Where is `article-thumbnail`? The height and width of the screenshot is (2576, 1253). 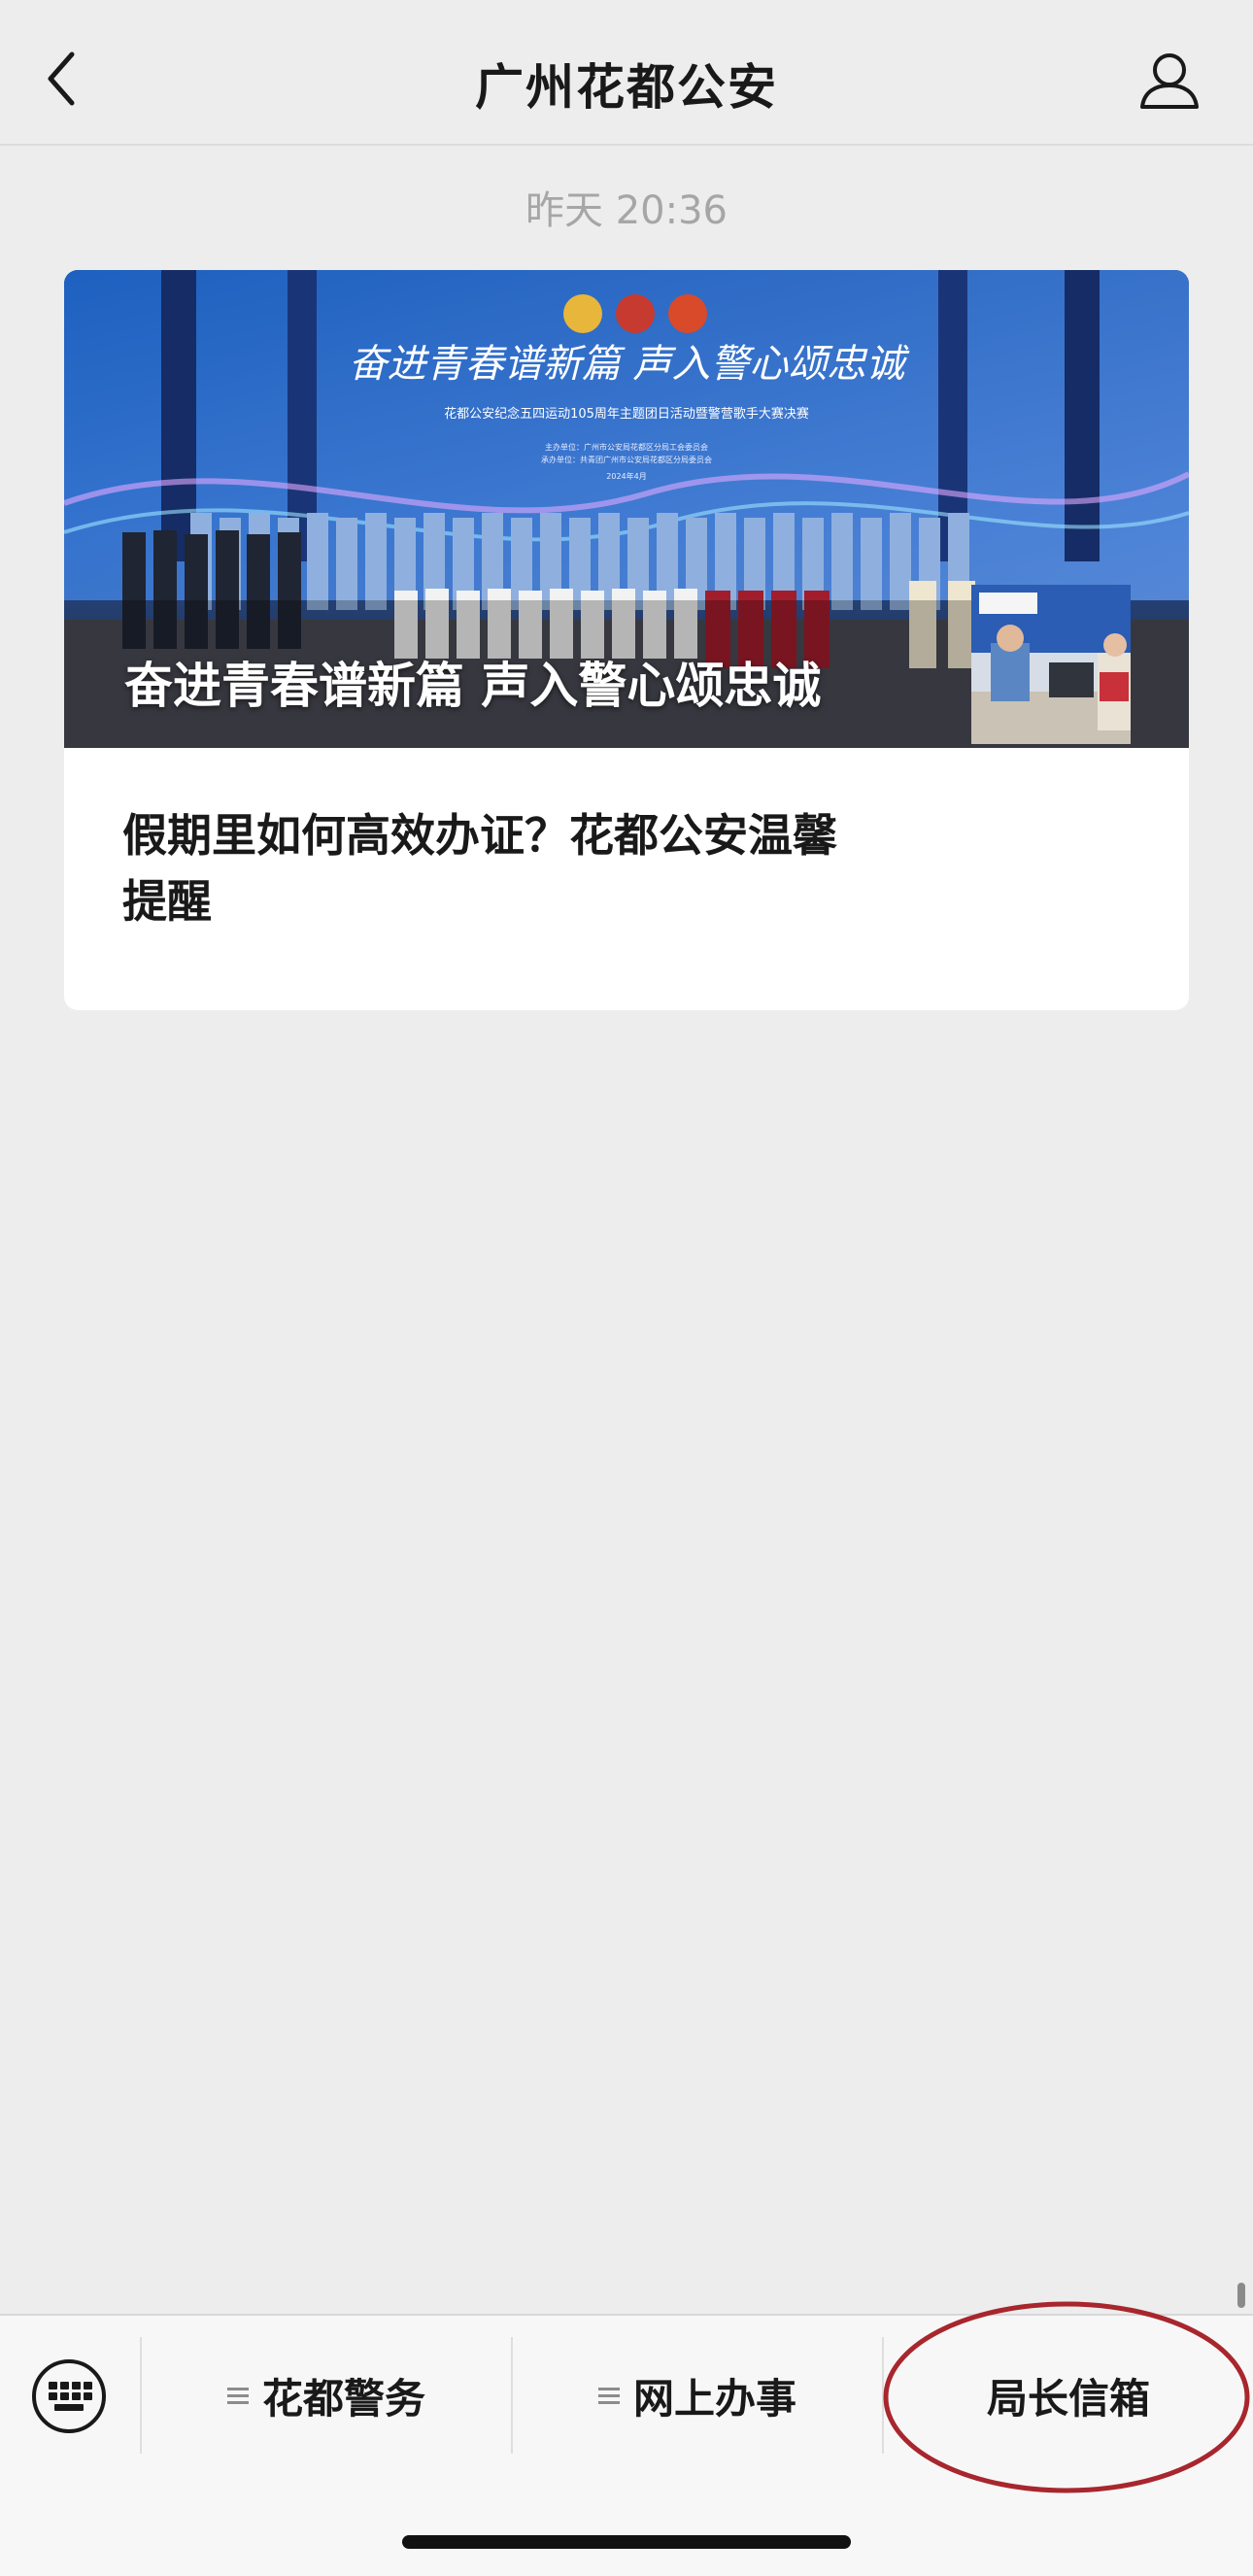 article-thumbnail is located at coordinates (1051, 664).